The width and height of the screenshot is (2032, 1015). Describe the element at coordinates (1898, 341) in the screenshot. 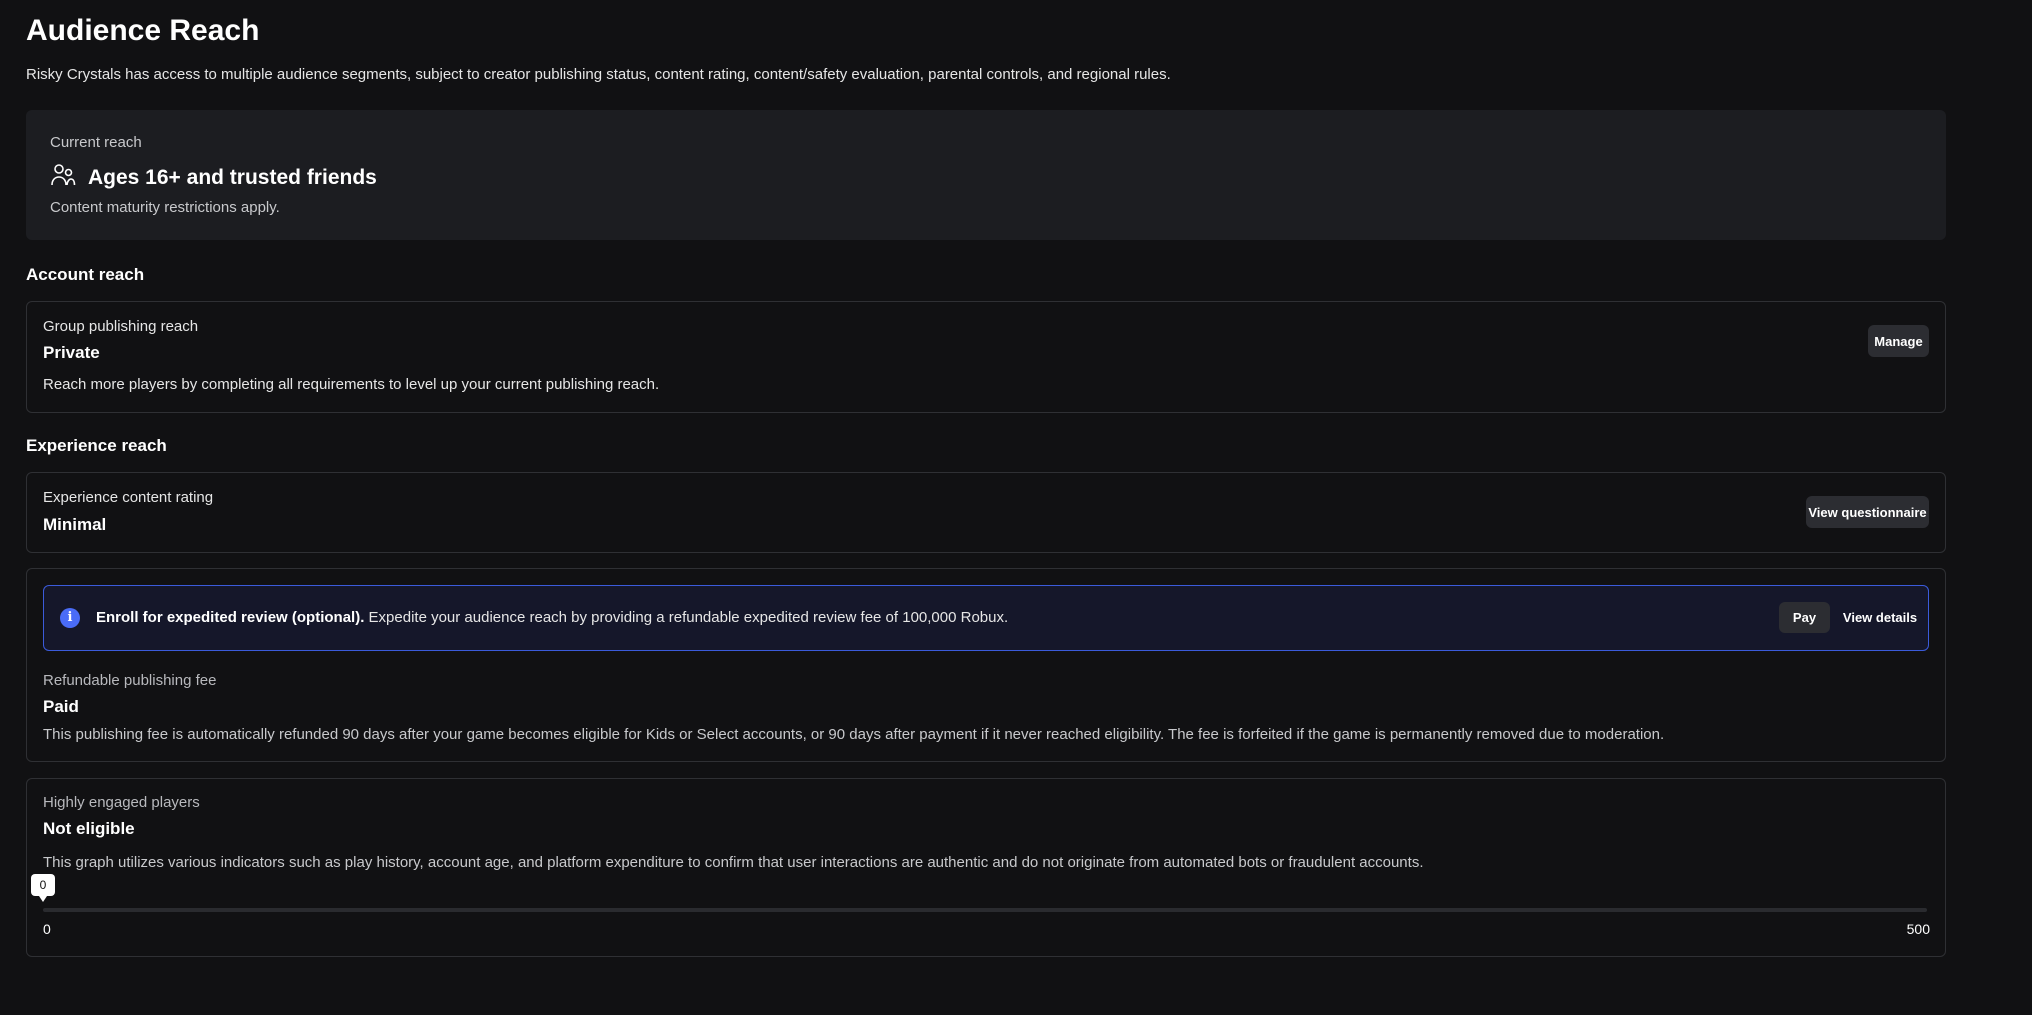

I see `manage-button: Manage` at that location.